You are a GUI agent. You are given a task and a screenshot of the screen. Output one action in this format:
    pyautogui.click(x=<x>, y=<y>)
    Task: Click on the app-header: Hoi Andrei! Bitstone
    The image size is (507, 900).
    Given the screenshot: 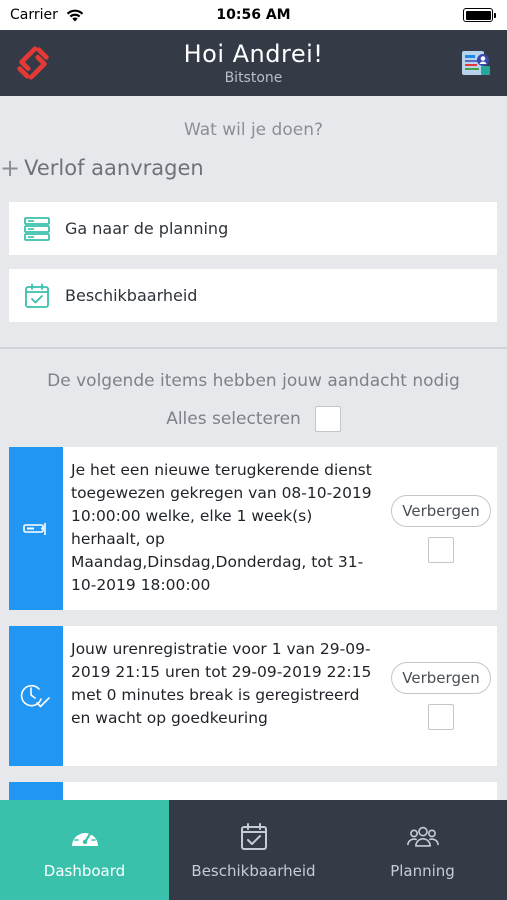 What is the action you would take?
    pyautogui.click(x=253, y=63)
    